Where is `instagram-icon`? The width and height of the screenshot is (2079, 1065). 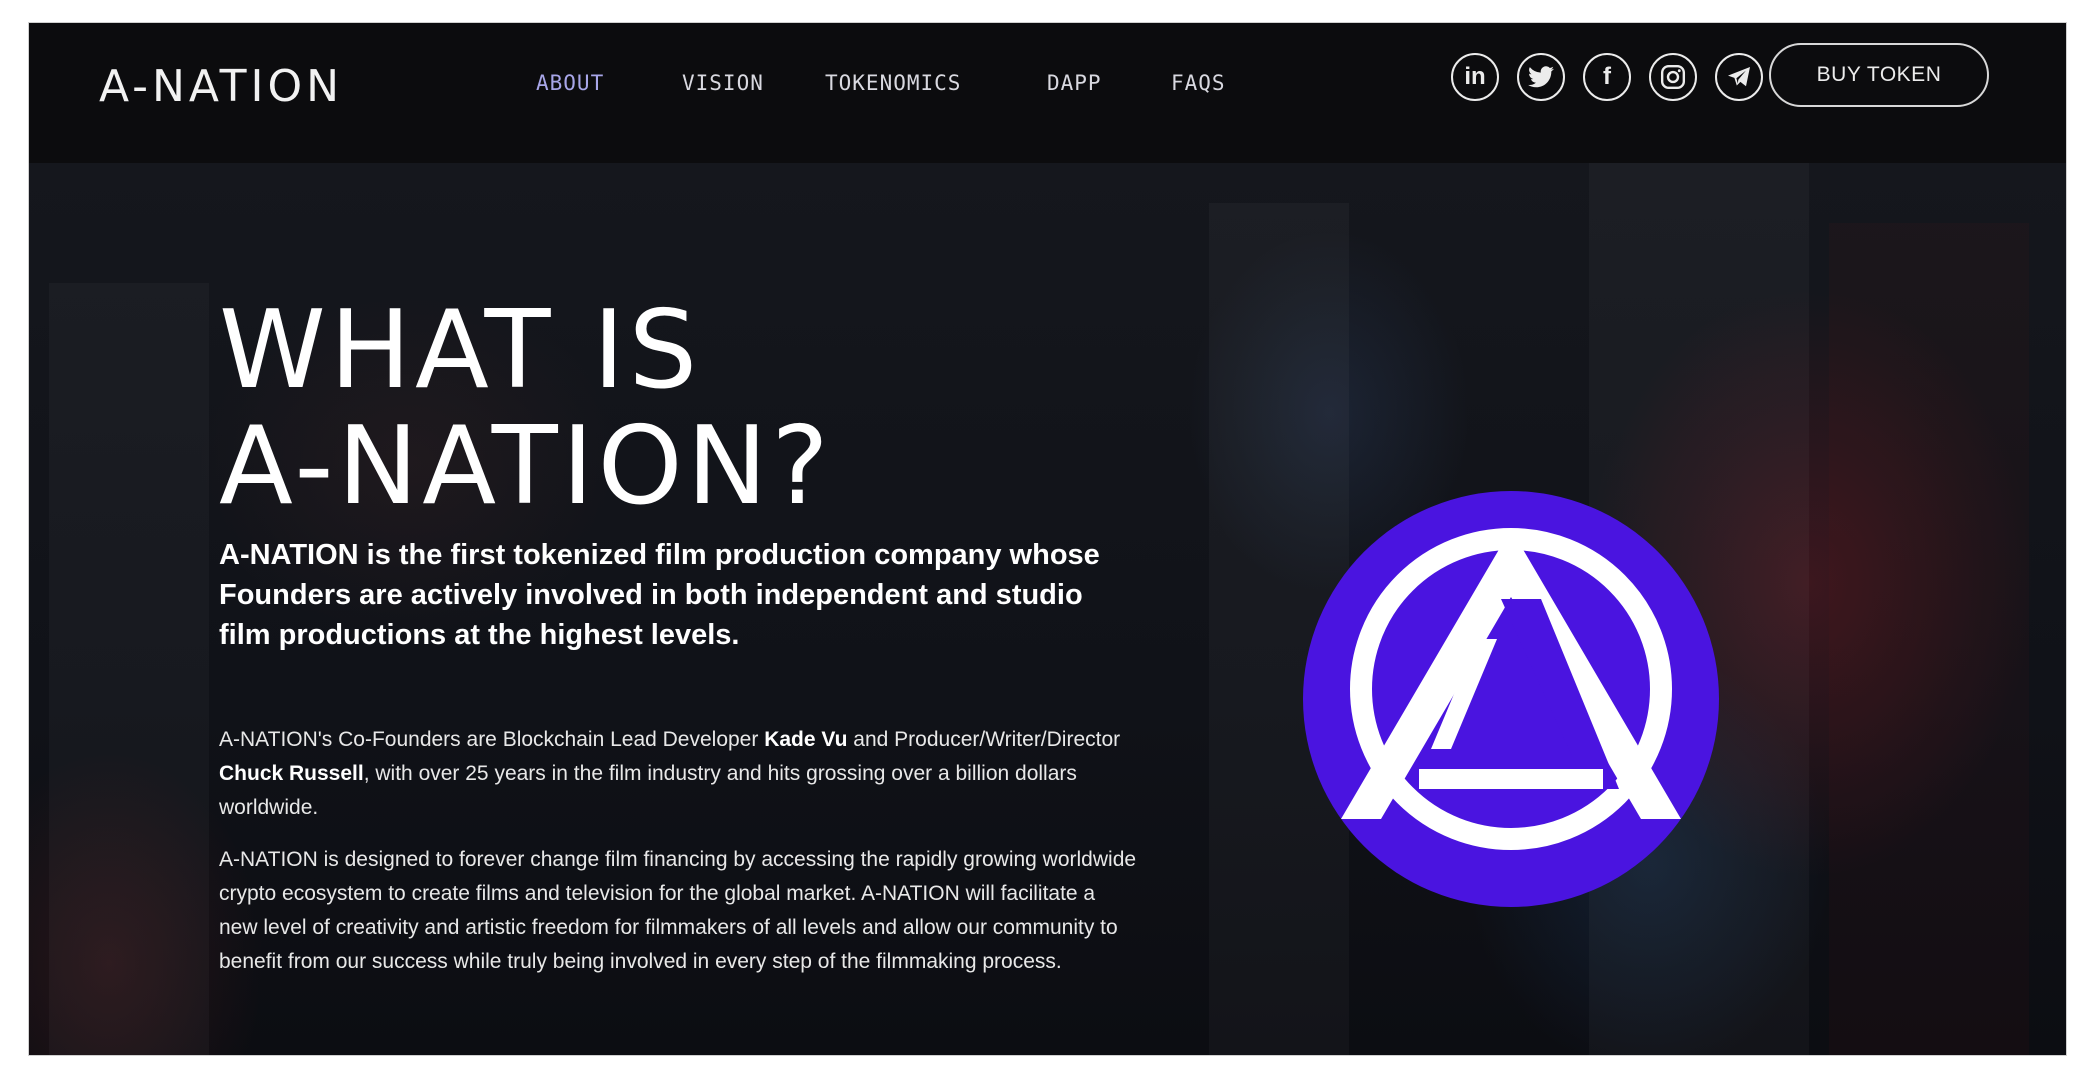 instagram-icon is located at coordinates (1673, 77).